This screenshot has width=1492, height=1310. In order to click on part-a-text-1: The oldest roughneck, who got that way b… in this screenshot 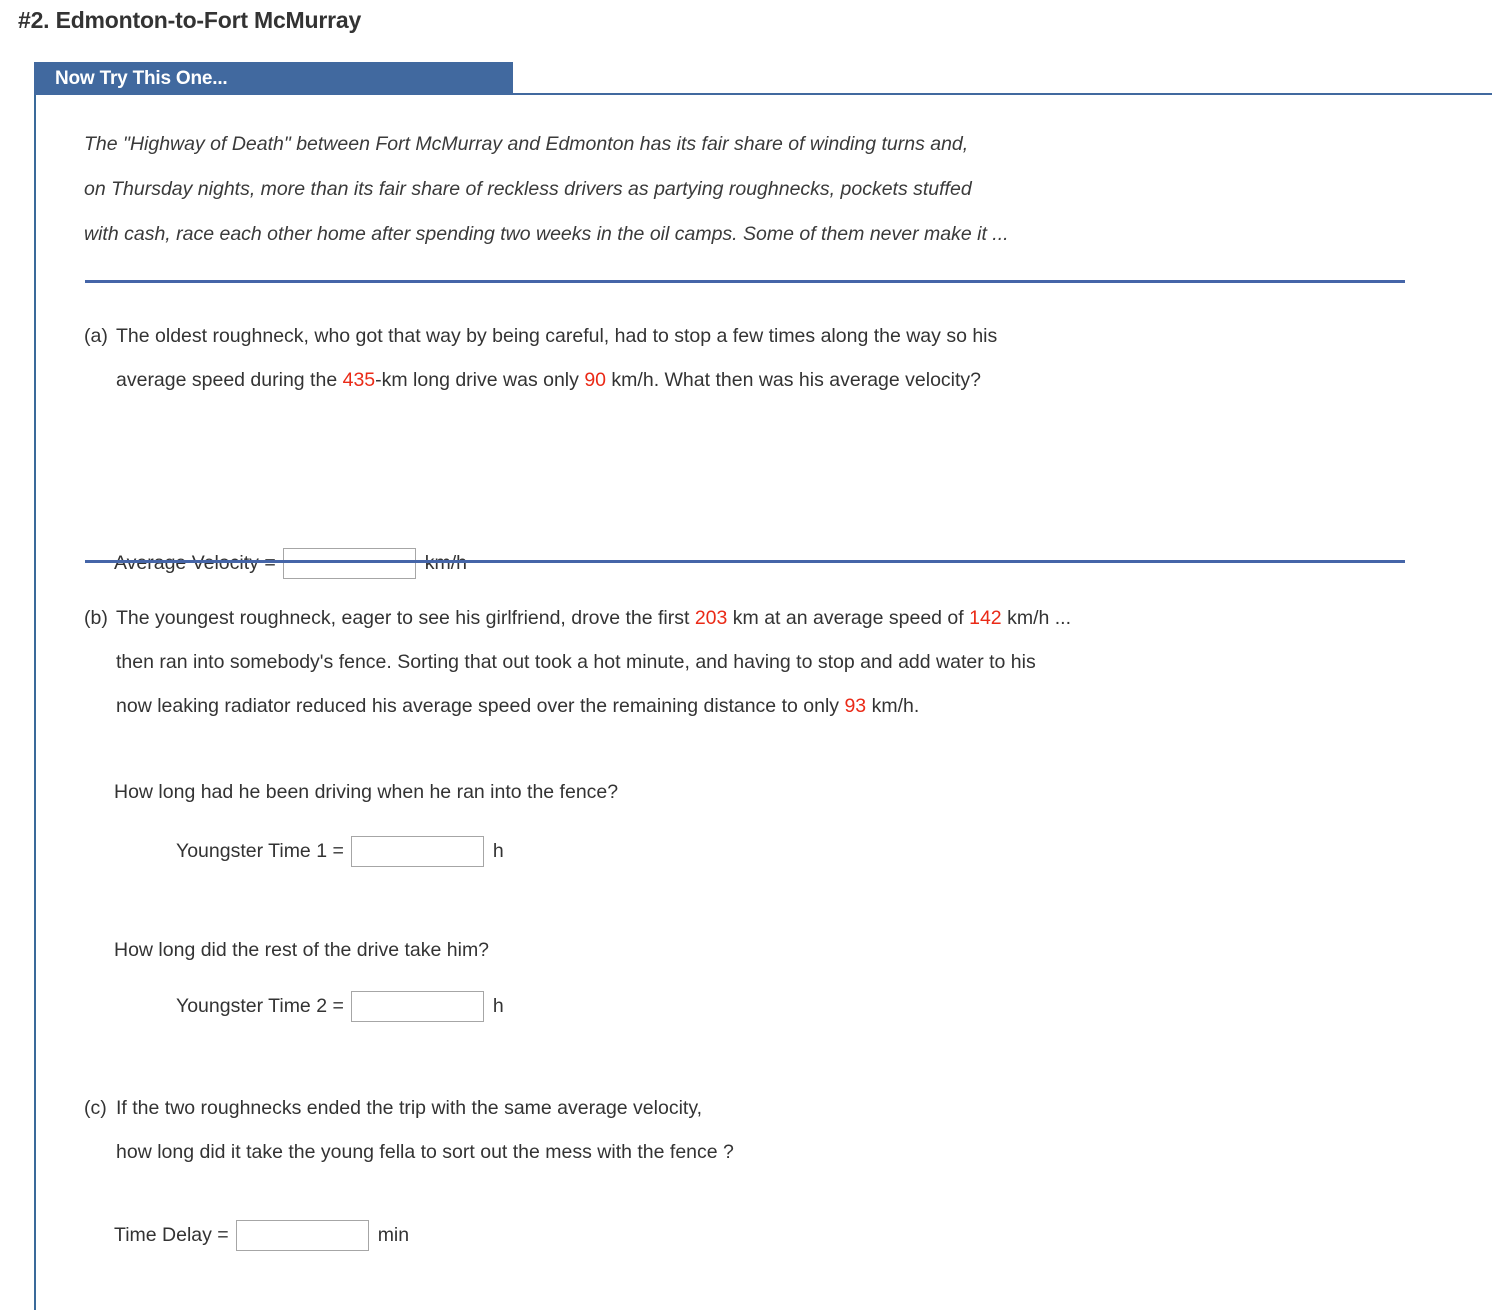, I will do `click(557, 336)`.